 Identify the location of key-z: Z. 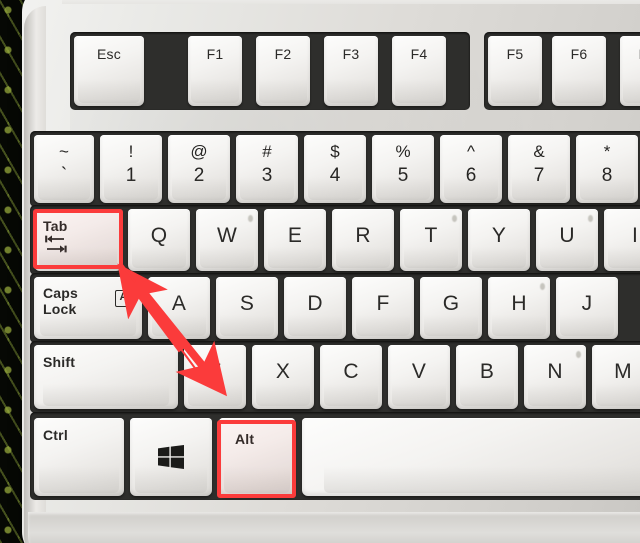
(215, 377).